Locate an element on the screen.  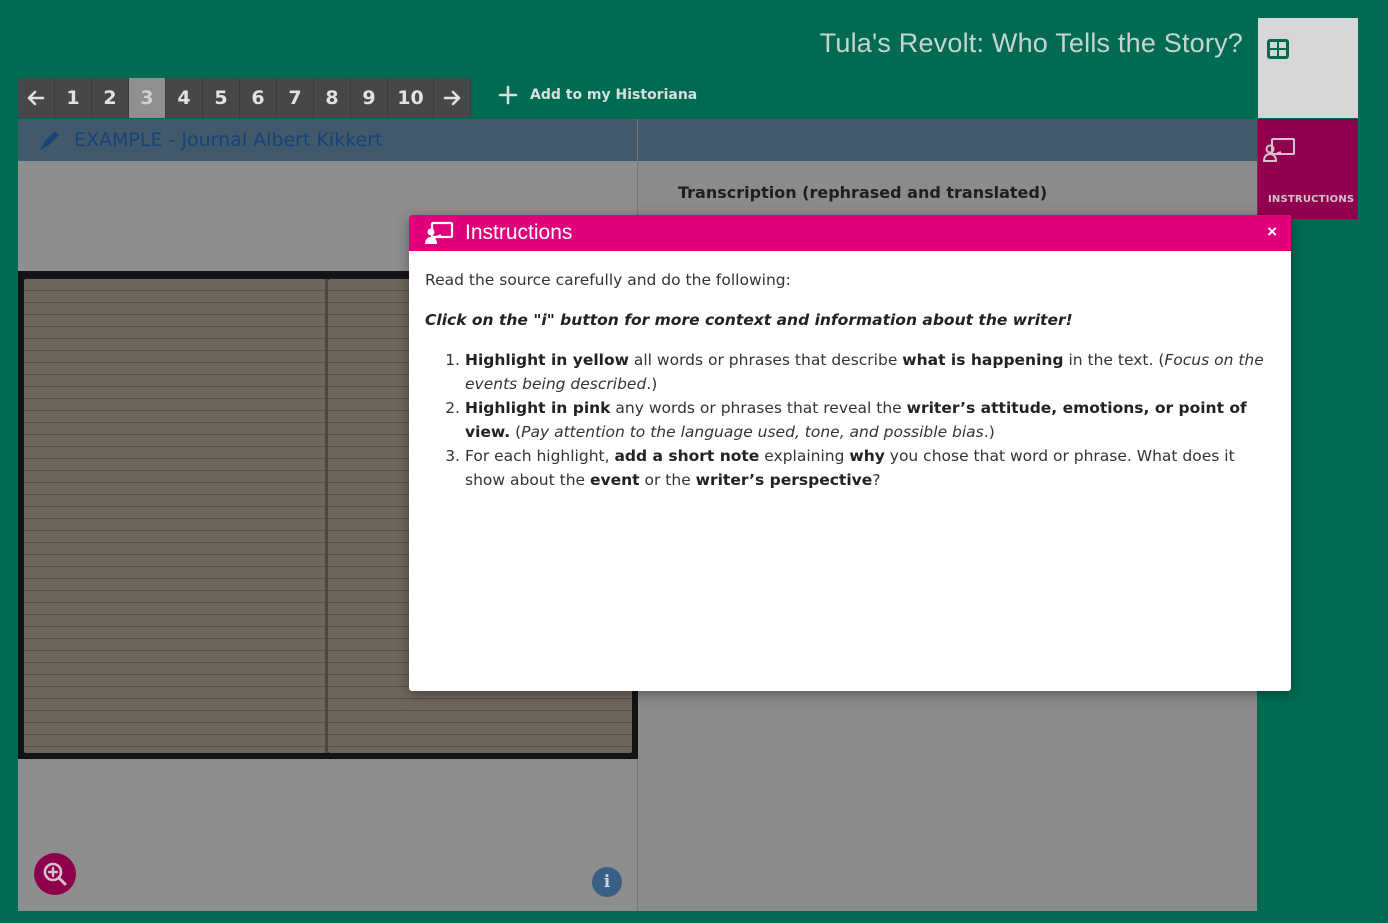
add-to-historiana-button: Add to my Historiana is located at coordinates (597, 95).